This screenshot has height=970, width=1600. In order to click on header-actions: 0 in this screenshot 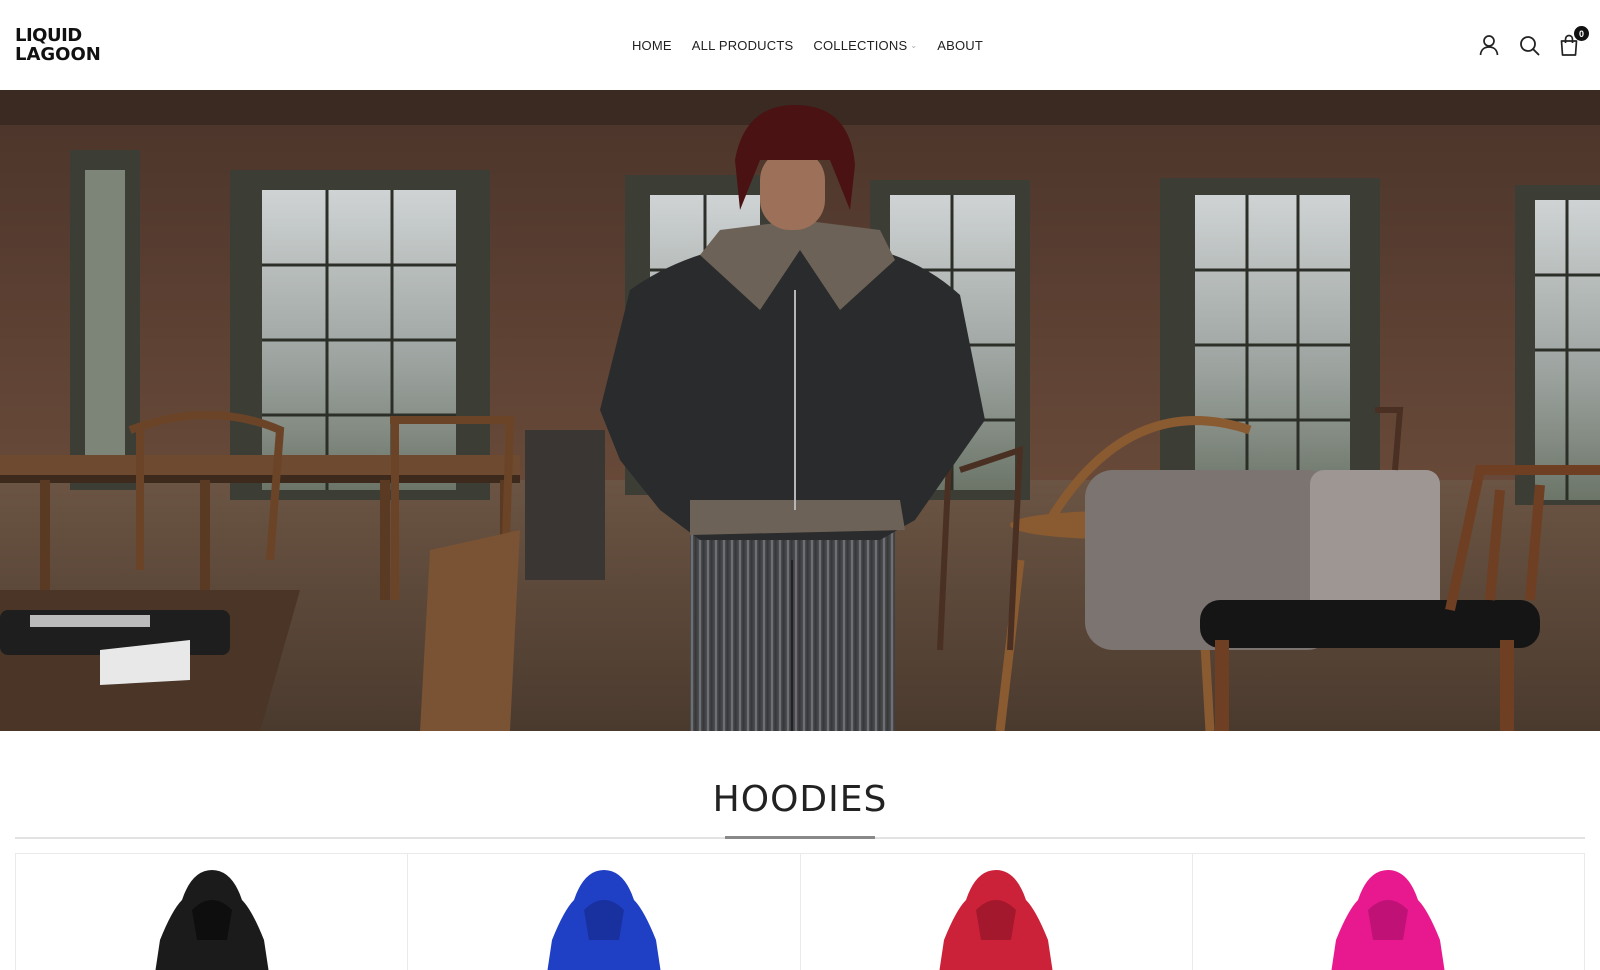, I will do `click(1533, 45)`.